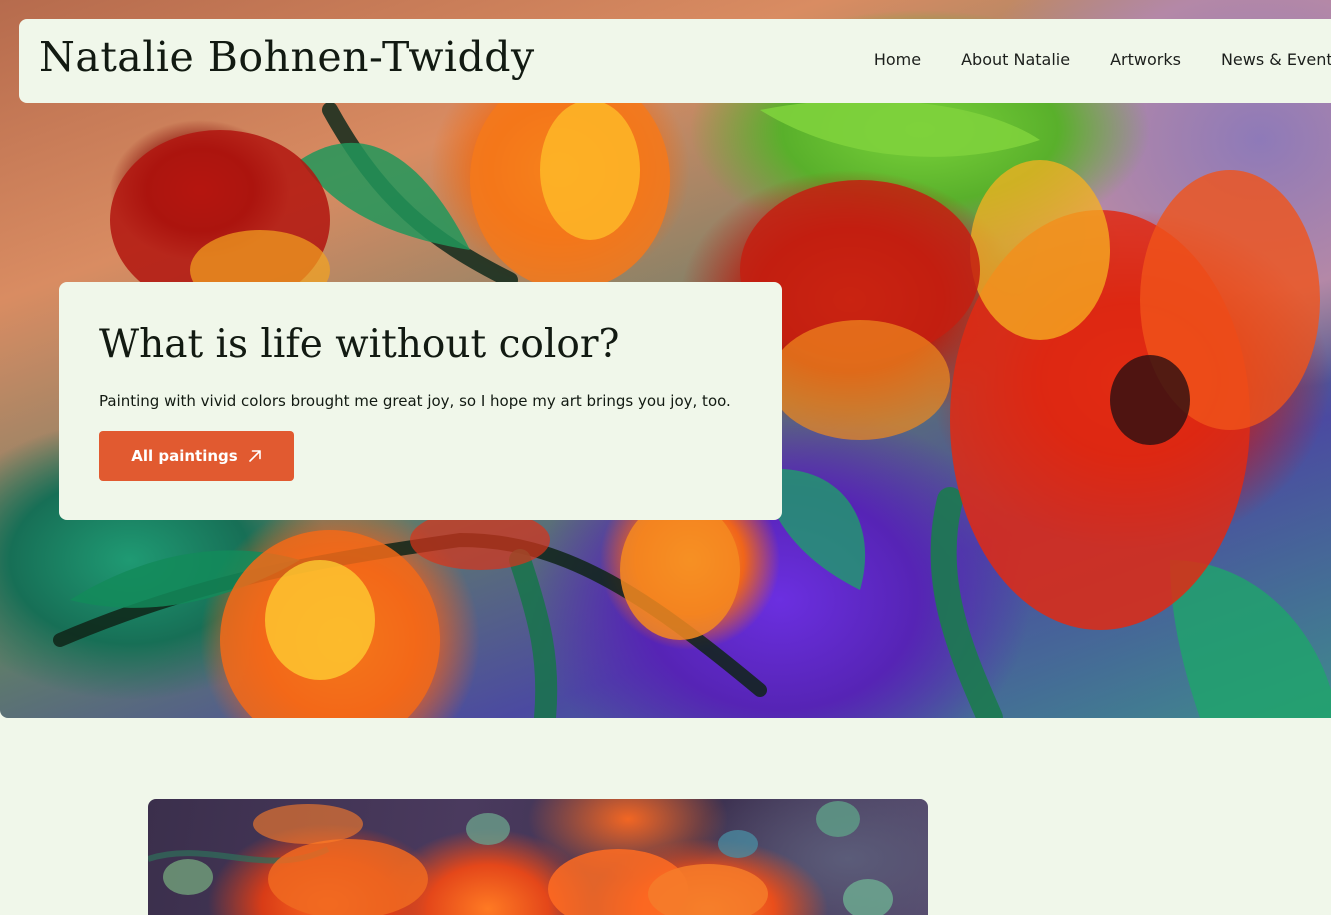 The image size is (1331, 915). Describe the element at coordinates (1145, 59) in the screenshot. I see `nav-link-artworks: Artworks` at that location.